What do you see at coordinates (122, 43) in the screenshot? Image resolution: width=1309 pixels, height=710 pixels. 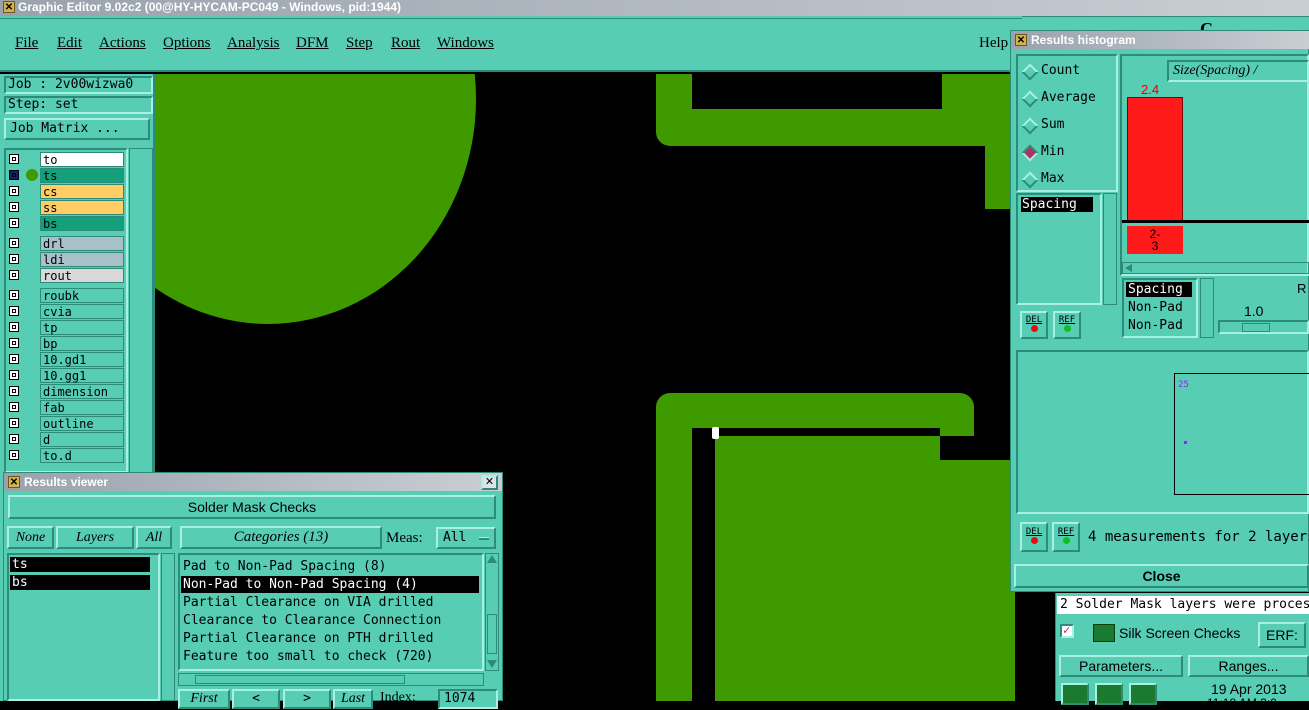 I see `menu-actions: Actions` at bounding box center [122, 43].